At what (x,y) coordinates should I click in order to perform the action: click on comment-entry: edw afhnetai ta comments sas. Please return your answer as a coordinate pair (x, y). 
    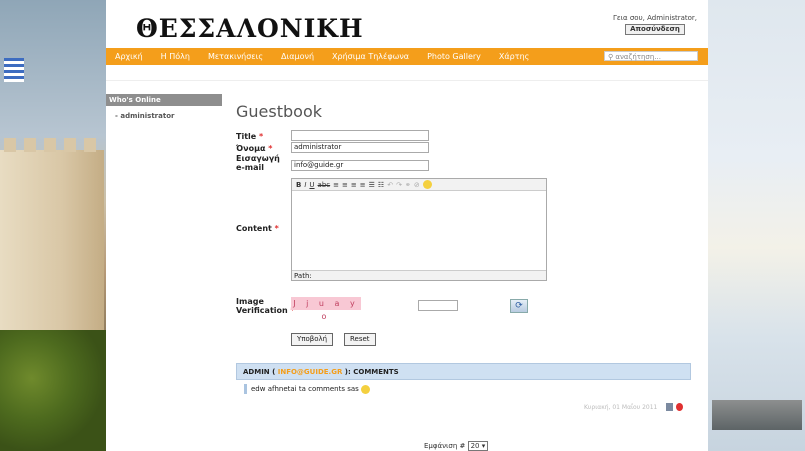
    Looking at the image, I should click on (307, 389).